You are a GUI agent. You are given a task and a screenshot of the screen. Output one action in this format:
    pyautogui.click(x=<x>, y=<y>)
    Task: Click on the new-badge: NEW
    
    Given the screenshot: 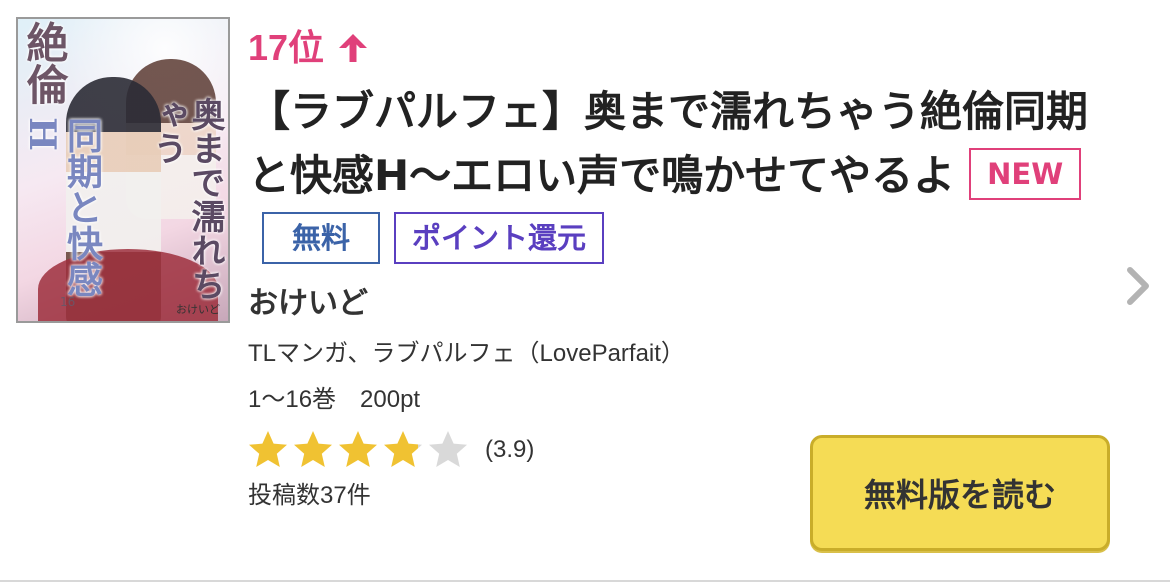 What is the action you would take?
    pyautogui.click(x=1025, y=173)
    